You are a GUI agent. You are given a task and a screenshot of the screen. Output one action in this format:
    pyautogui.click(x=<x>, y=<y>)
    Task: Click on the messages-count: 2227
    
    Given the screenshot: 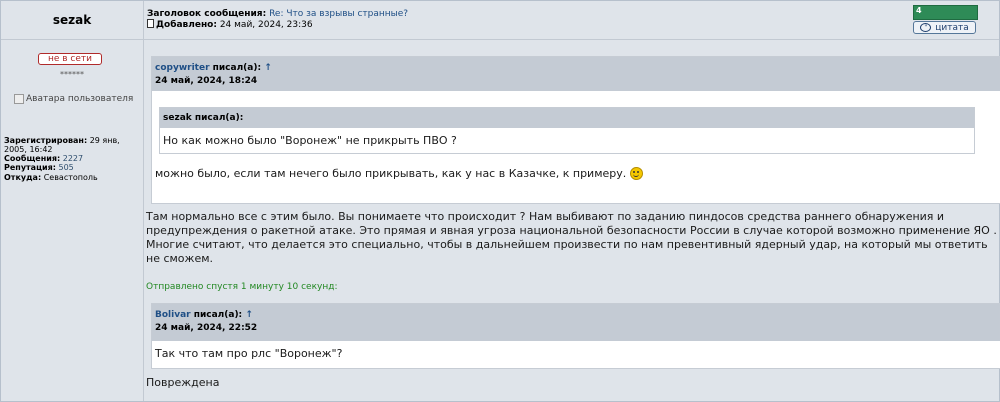 What is the action you would take?
    pyautogui.click(x=73, y=158)
    